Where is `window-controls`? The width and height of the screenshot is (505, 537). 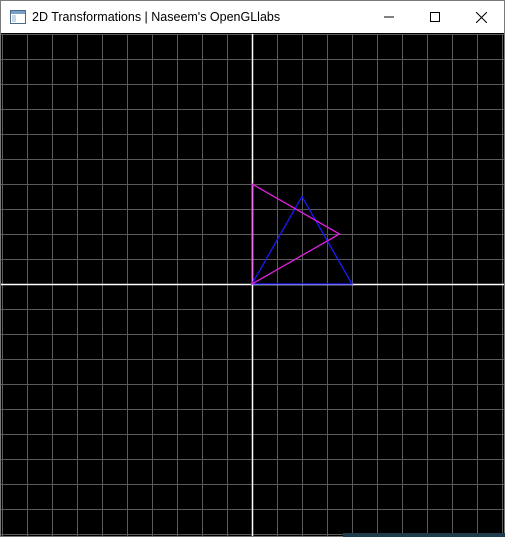 window-controls is located at coordinates (435, 17).